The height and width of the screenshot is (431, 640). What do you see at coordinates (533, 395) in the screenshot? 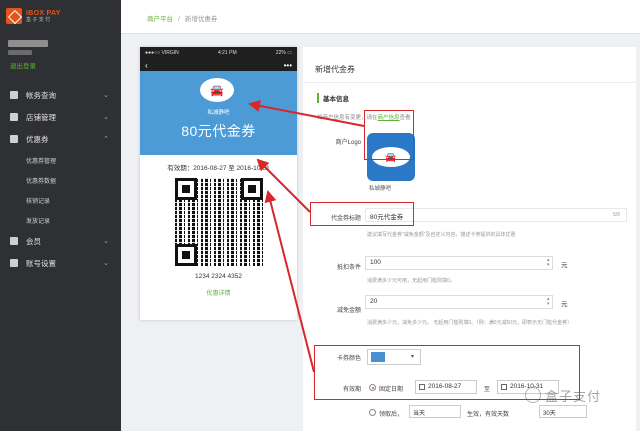
I see `wechat-watermark-icon` at bounding box center [533, 395].